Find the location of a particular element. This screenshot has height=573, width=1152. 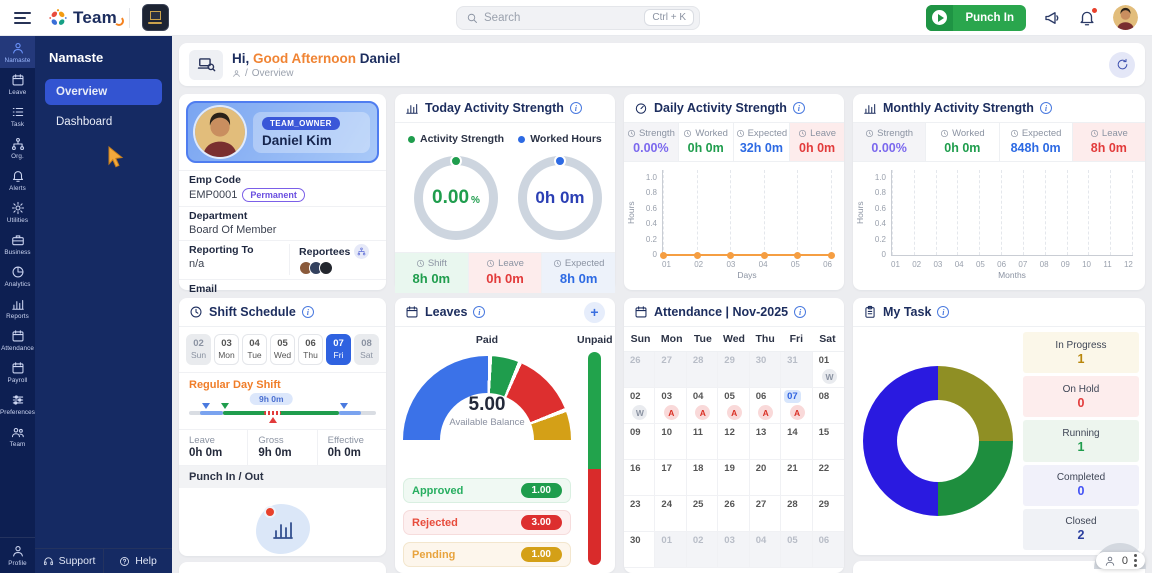

sidebar-item-dashboard: Dashboard is located at coordinates (103, 122).